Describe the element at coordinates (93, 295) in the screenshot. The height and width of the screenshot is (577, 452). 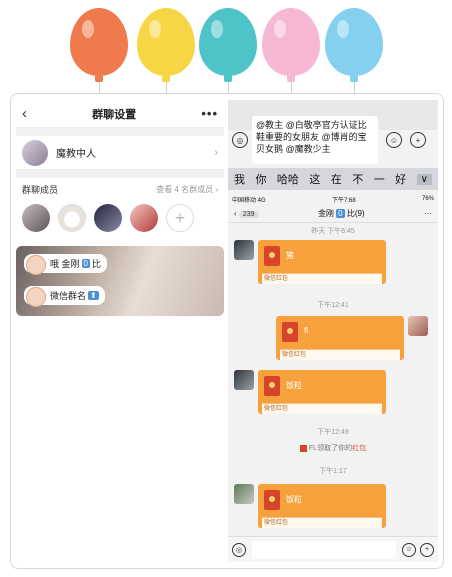
I see `arrow-up-icon: ⬆` at that location.